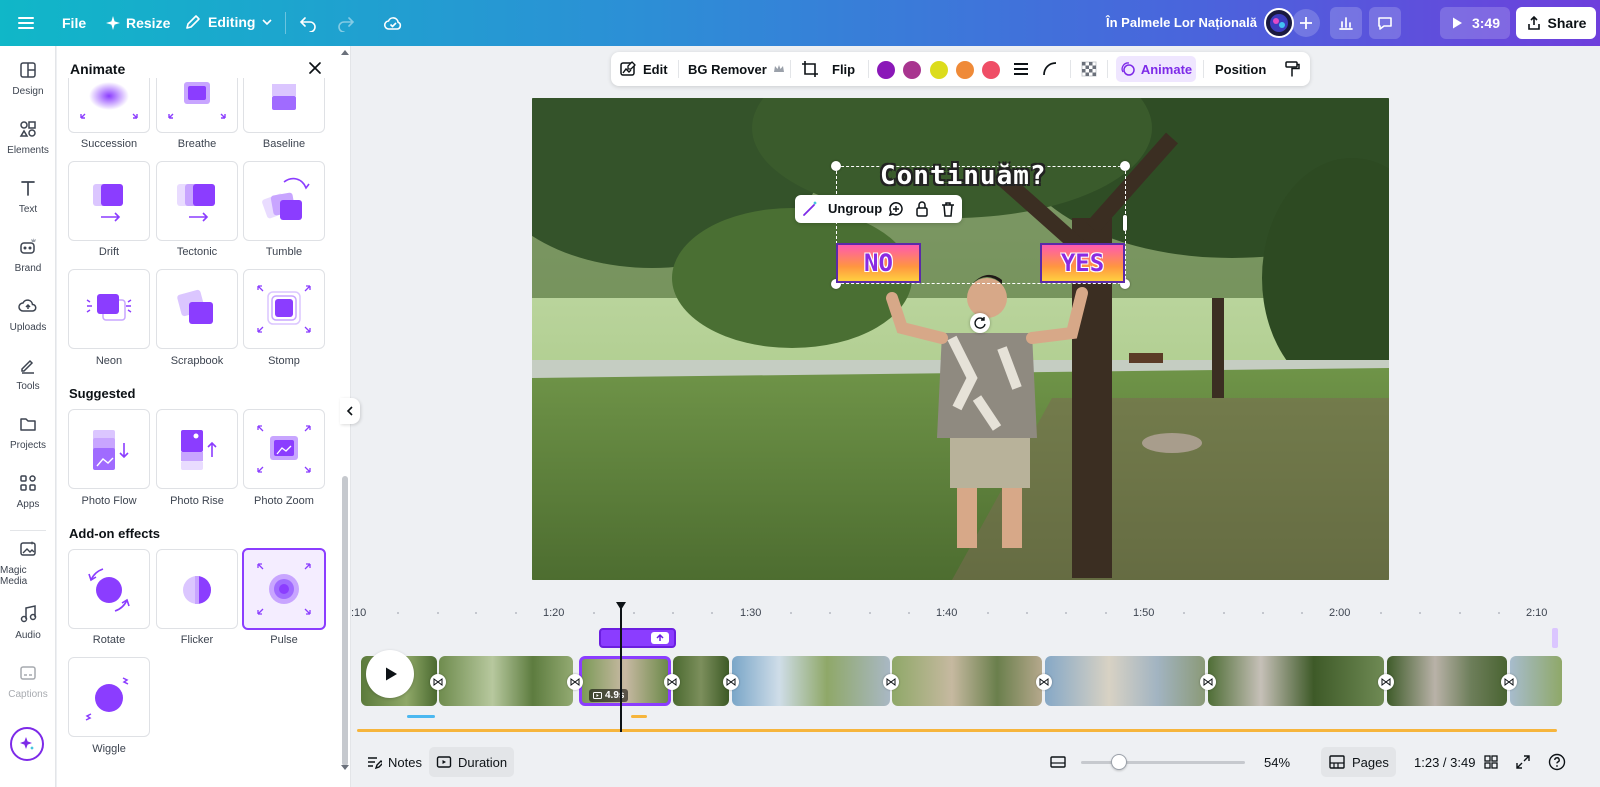  What do you see at coordinates (345, 768) in the screenshot?
I see `scroll-down-arrow` at bounding box center [345, 768].